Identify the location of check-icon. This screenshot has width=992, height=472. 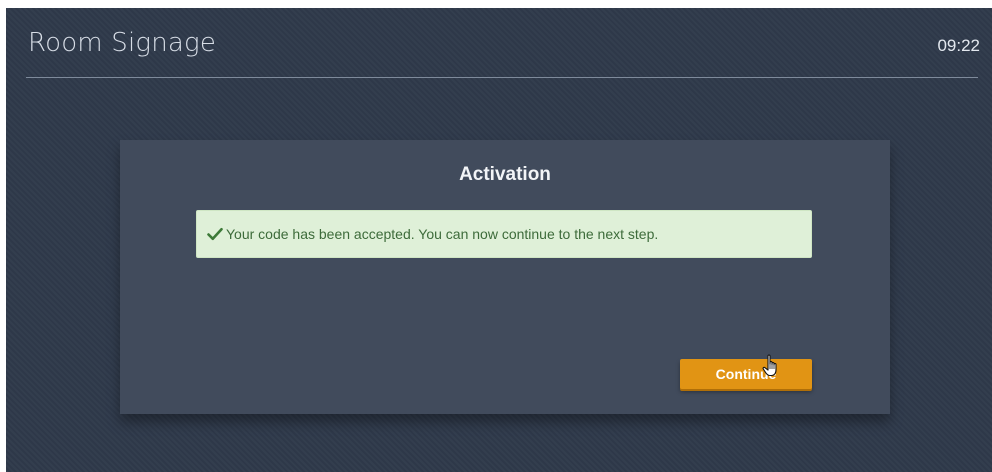
(215, 234).